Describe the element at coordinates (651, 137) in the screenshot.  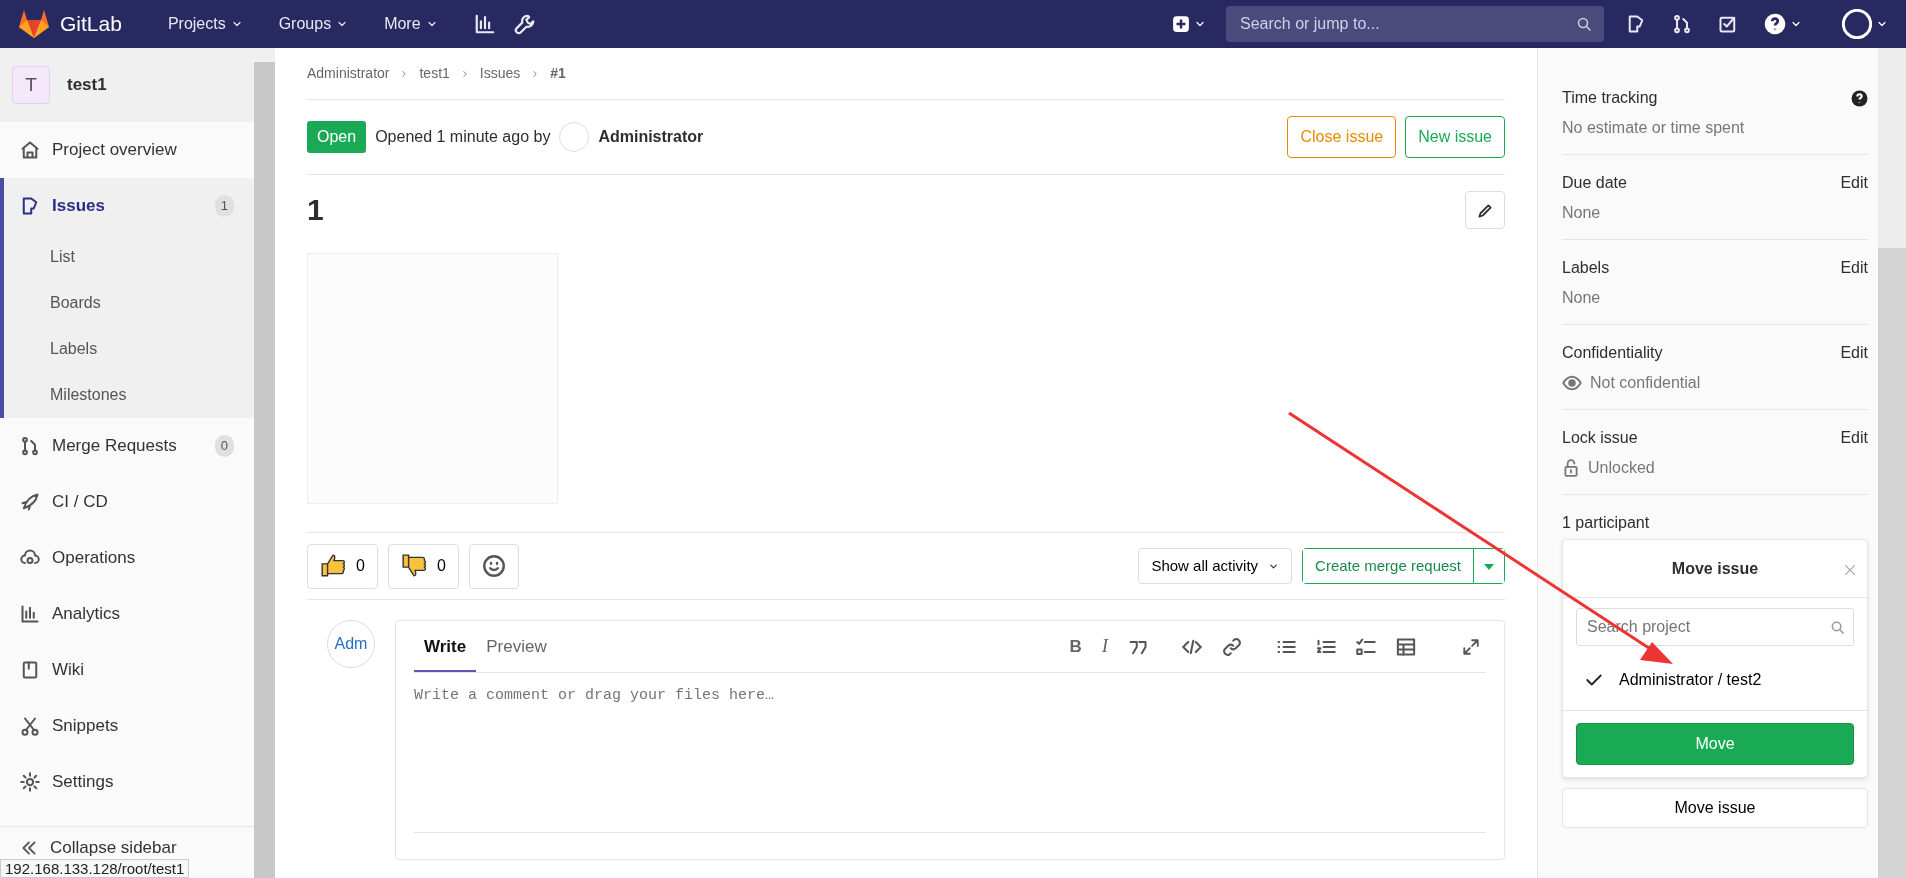
I see `author-link: Administrator` at that location.